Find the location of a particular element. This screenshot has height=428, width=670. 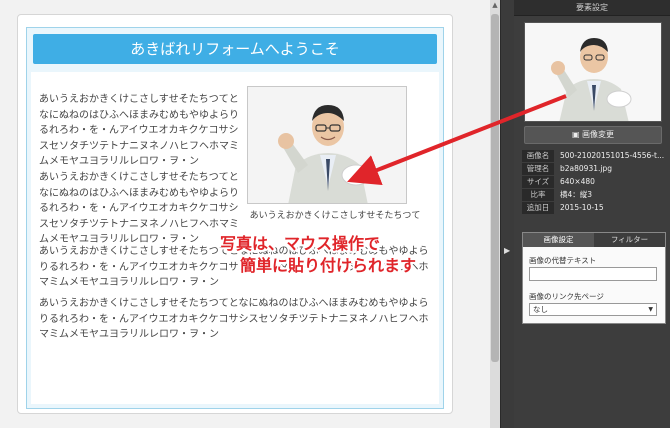

info-row-ratio: 比率 横4：縦3 is located at coordinates (594, 195).